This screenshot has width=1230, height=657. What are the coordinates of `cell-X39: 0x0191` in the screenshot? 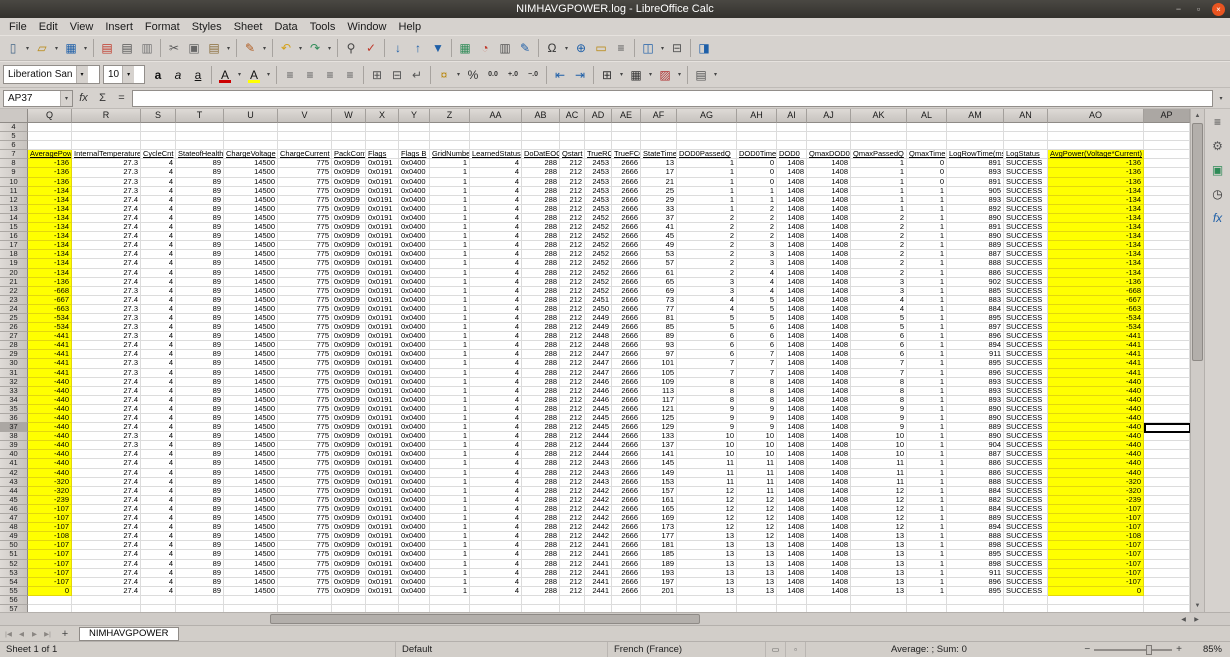 It's located at (382, 446).